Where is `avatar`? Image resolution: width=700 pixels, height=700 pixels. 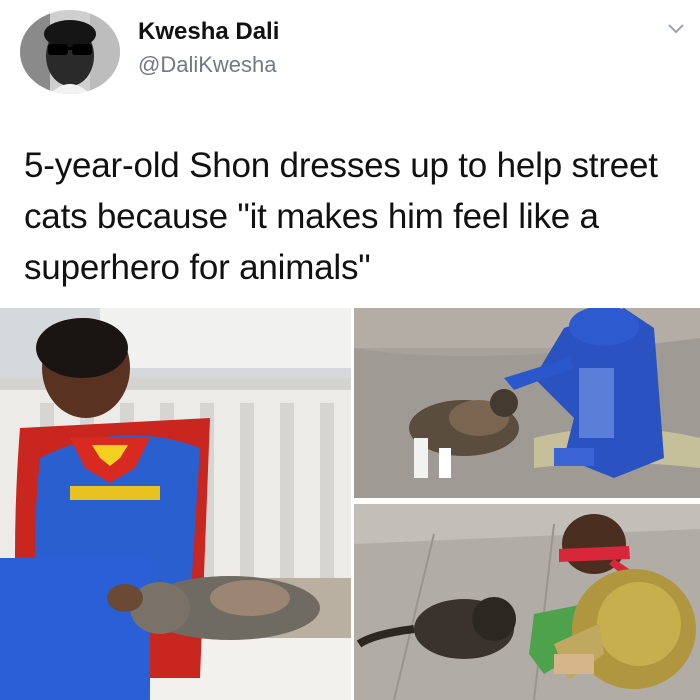
avatar is located at coordinates (70, 52).